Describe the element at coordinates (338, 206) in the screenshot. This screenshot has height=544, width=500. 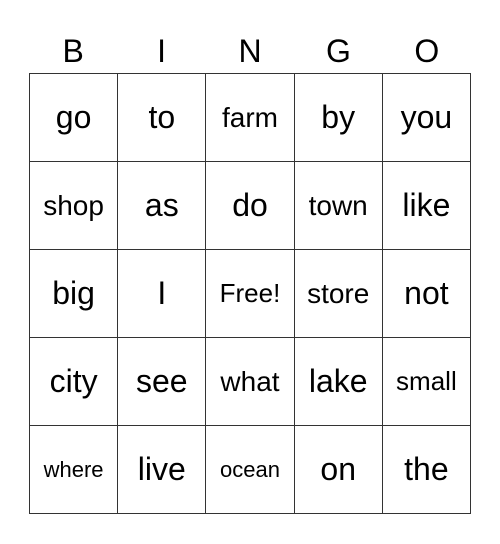
I see `bingo-cell: town` at that location.